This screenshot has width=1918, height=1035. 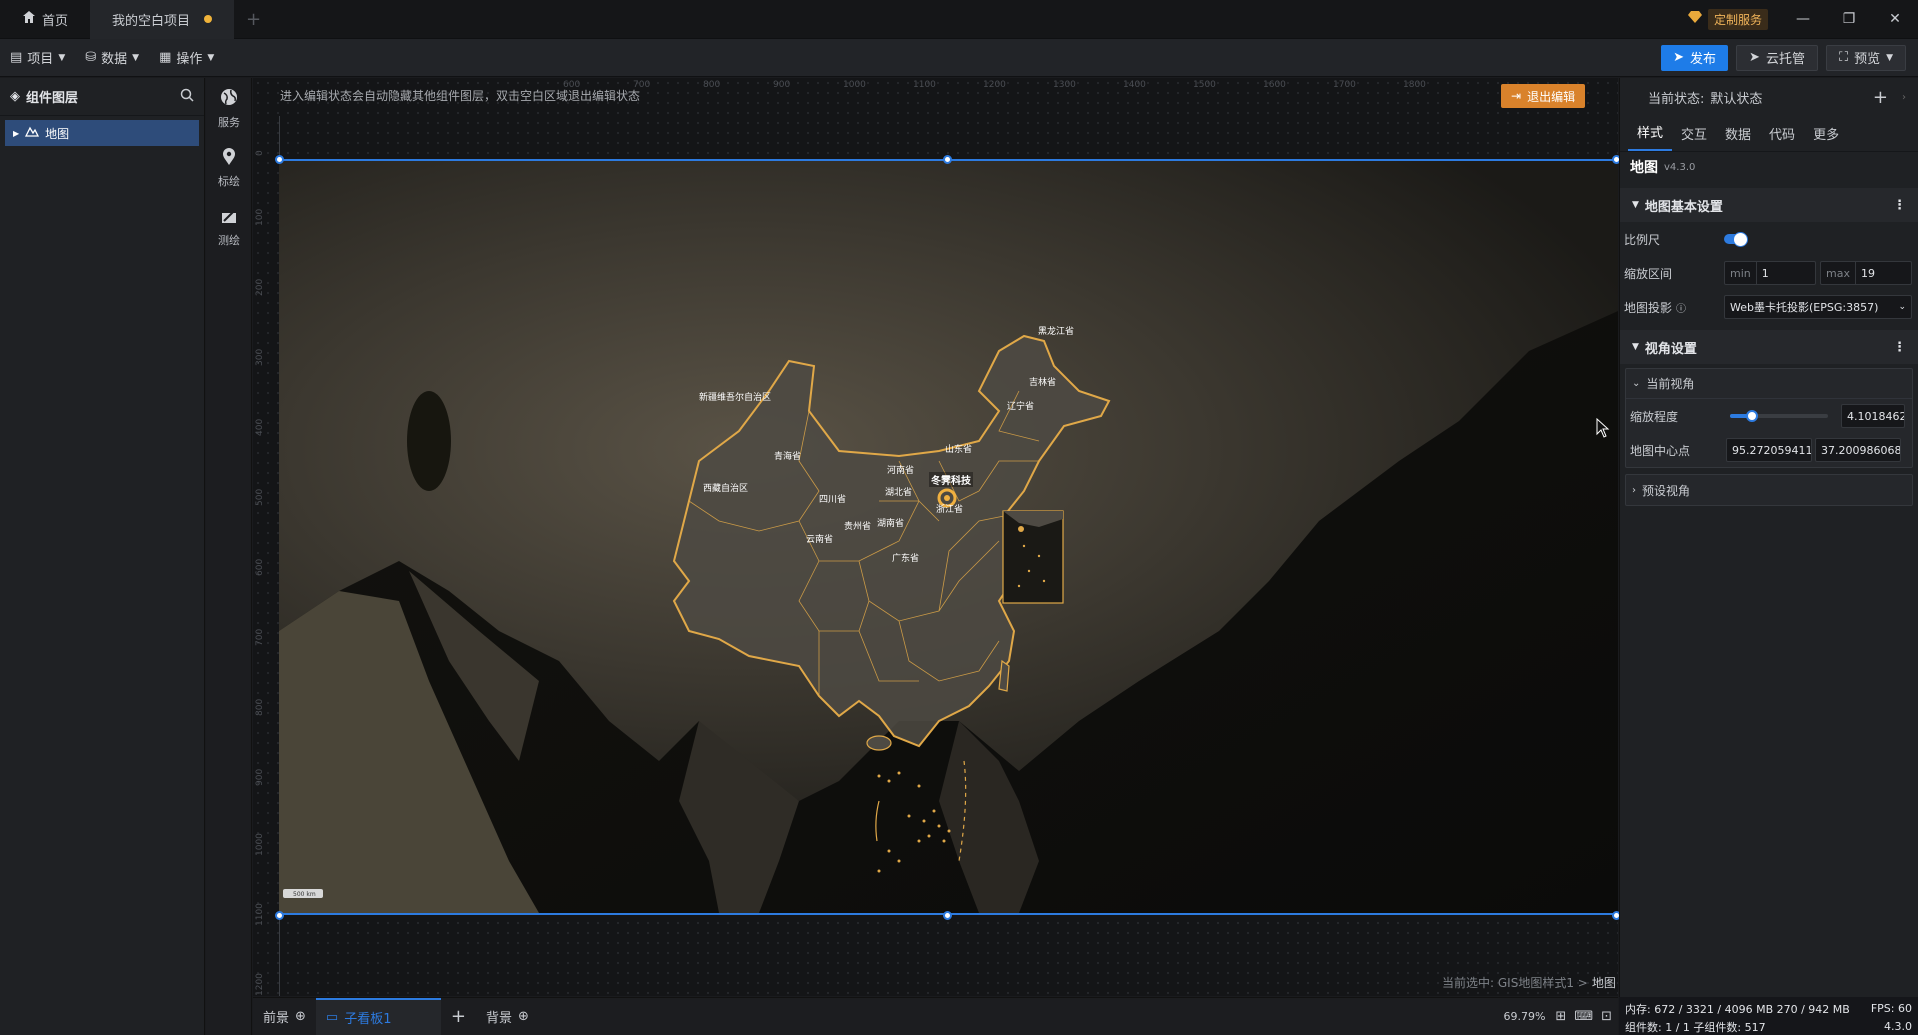 I want to click on zoom-level-thumb, so click(x=1752, y=416).